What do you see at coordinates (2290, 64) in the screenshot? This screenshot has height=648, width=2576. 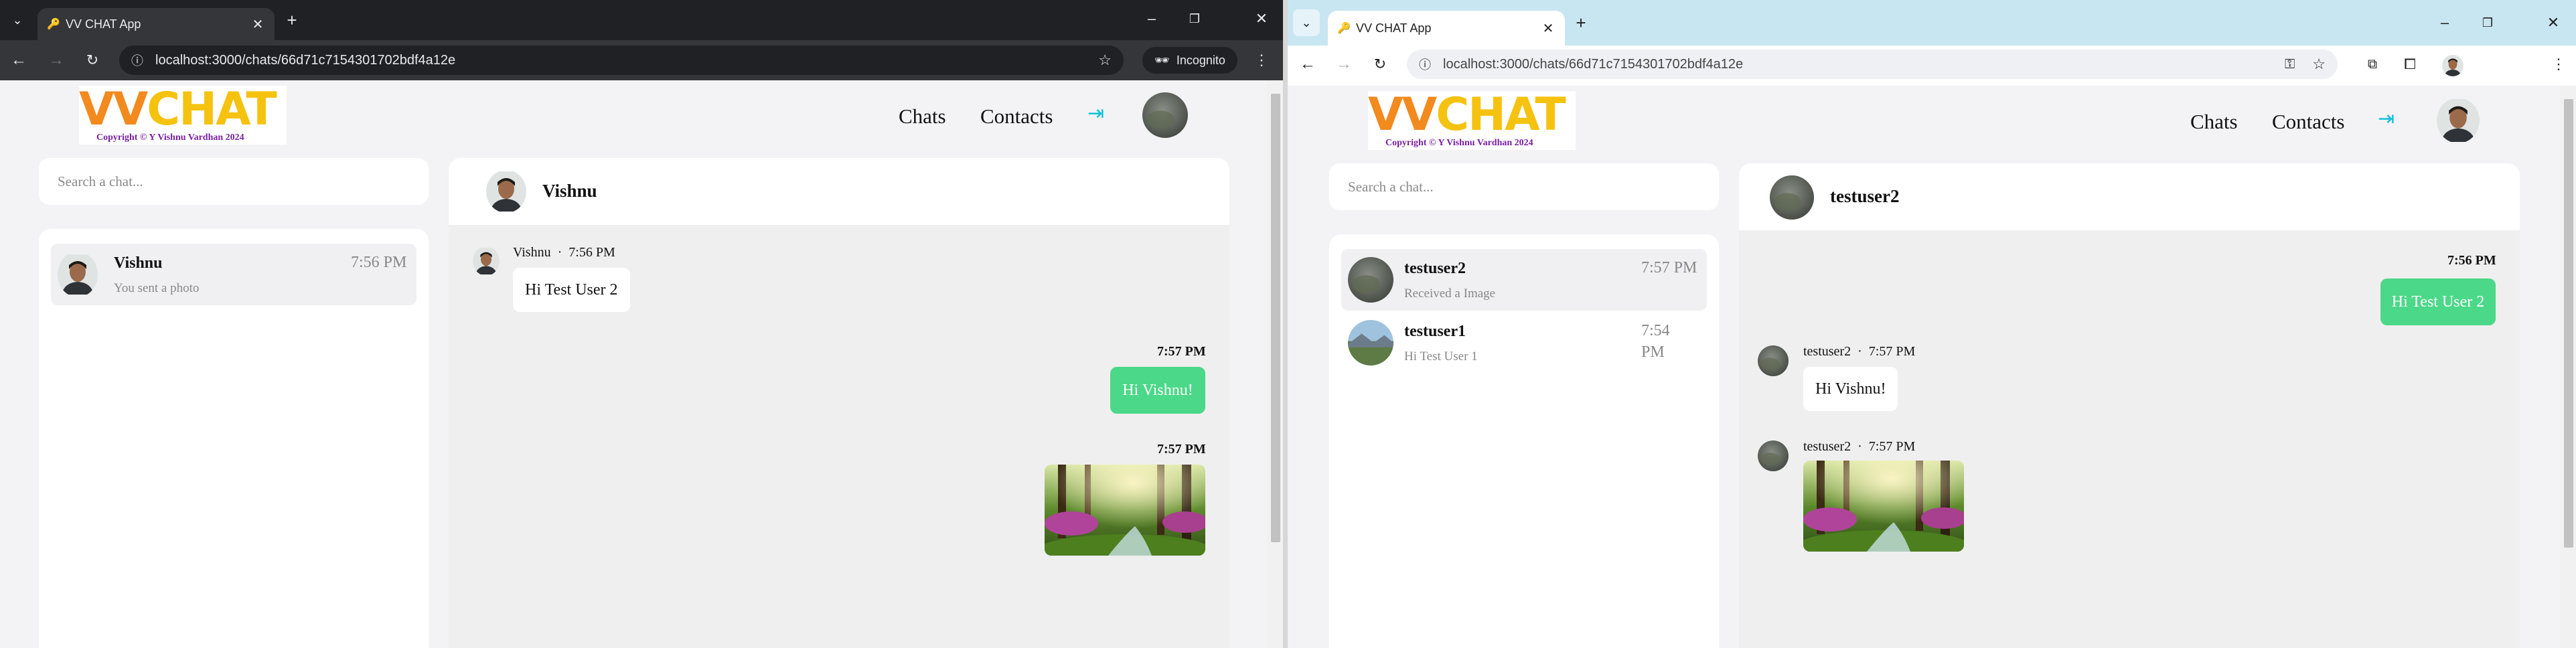 I see `password-key-icon: ⚿` at bounding box center [2290, 64].